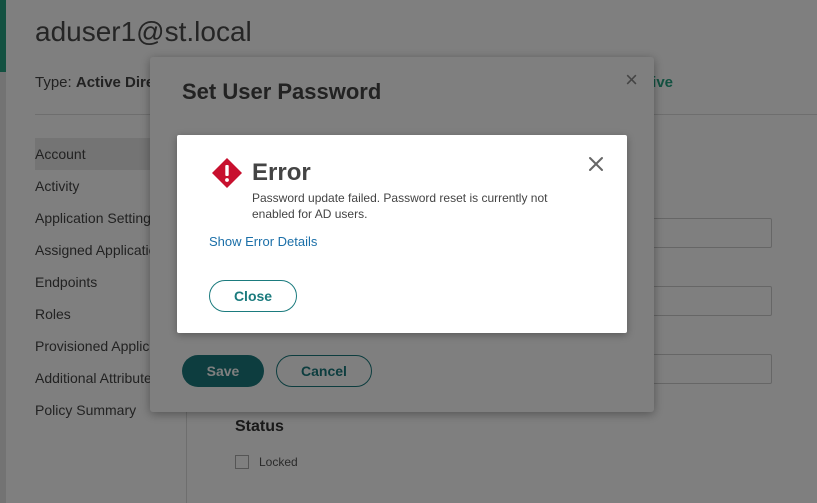  What do you see at coordinates (227, 173) in the screenshot?
I see `error-icon` at bounding box center [227, 173].